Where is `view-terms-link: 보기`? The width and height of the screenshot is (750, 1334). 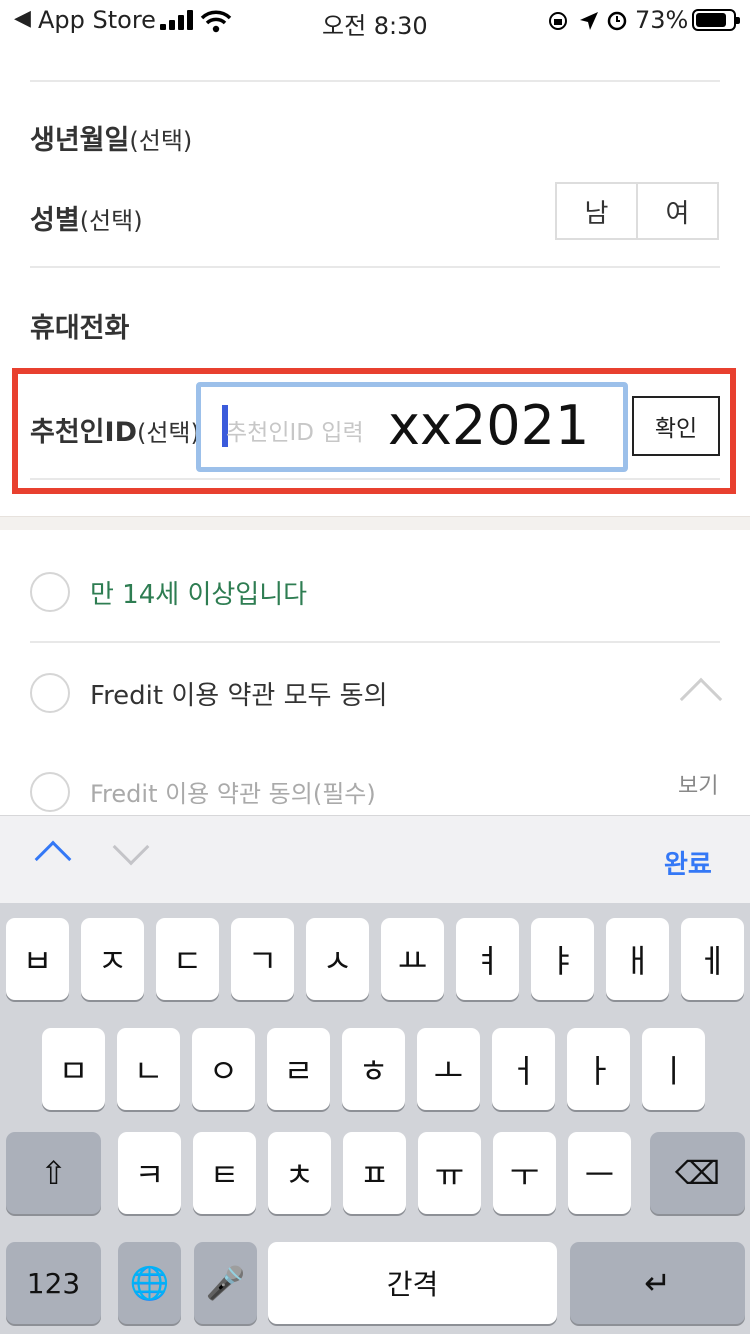 view-terms-link: 보기 is located at coordinates (698, 784).